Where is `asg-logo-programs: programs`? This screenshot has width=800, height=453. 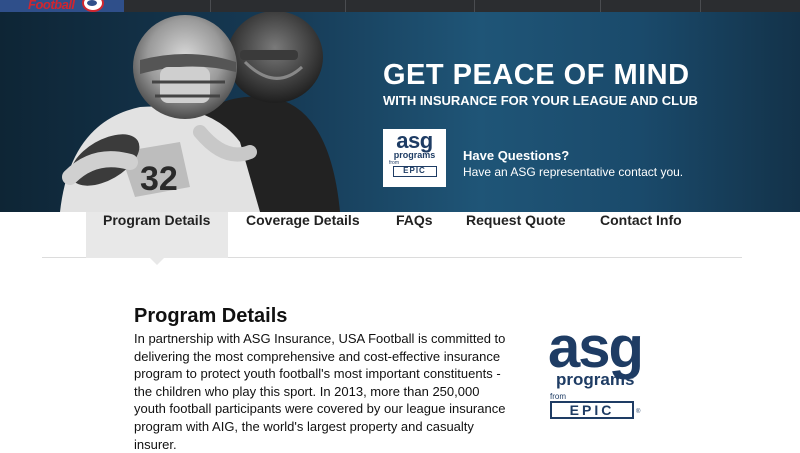
asg-logo-programs: programs is located at coordinates (414, 155).